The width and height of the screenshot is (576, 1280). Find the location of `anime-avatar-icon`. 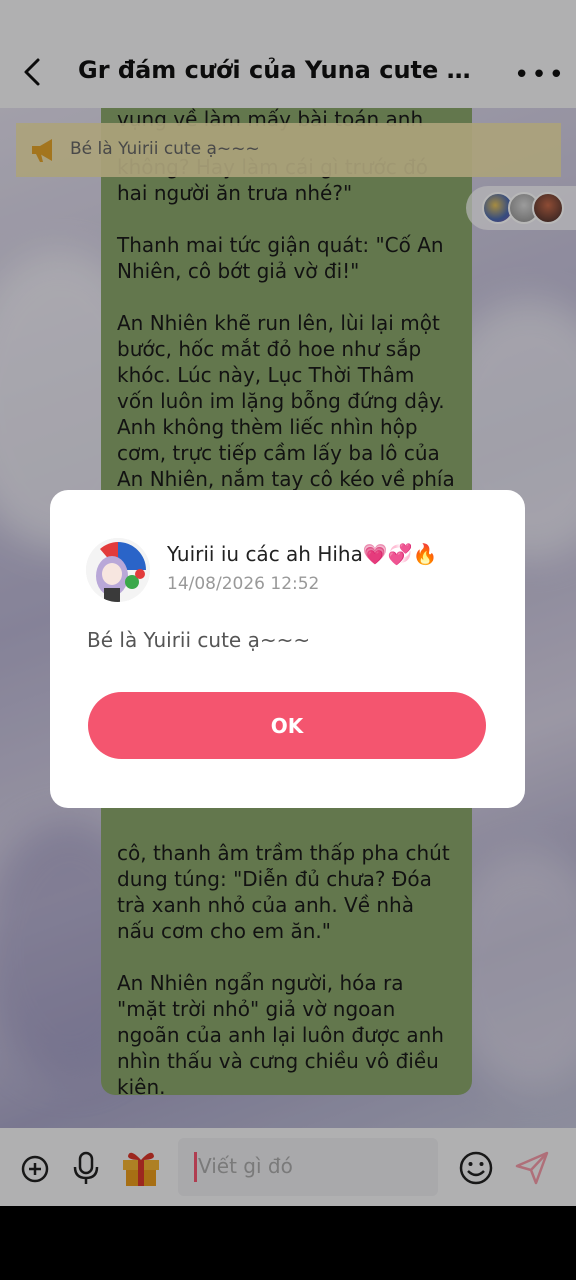

anime-avatar-icon is located at coordinates (118, 570).